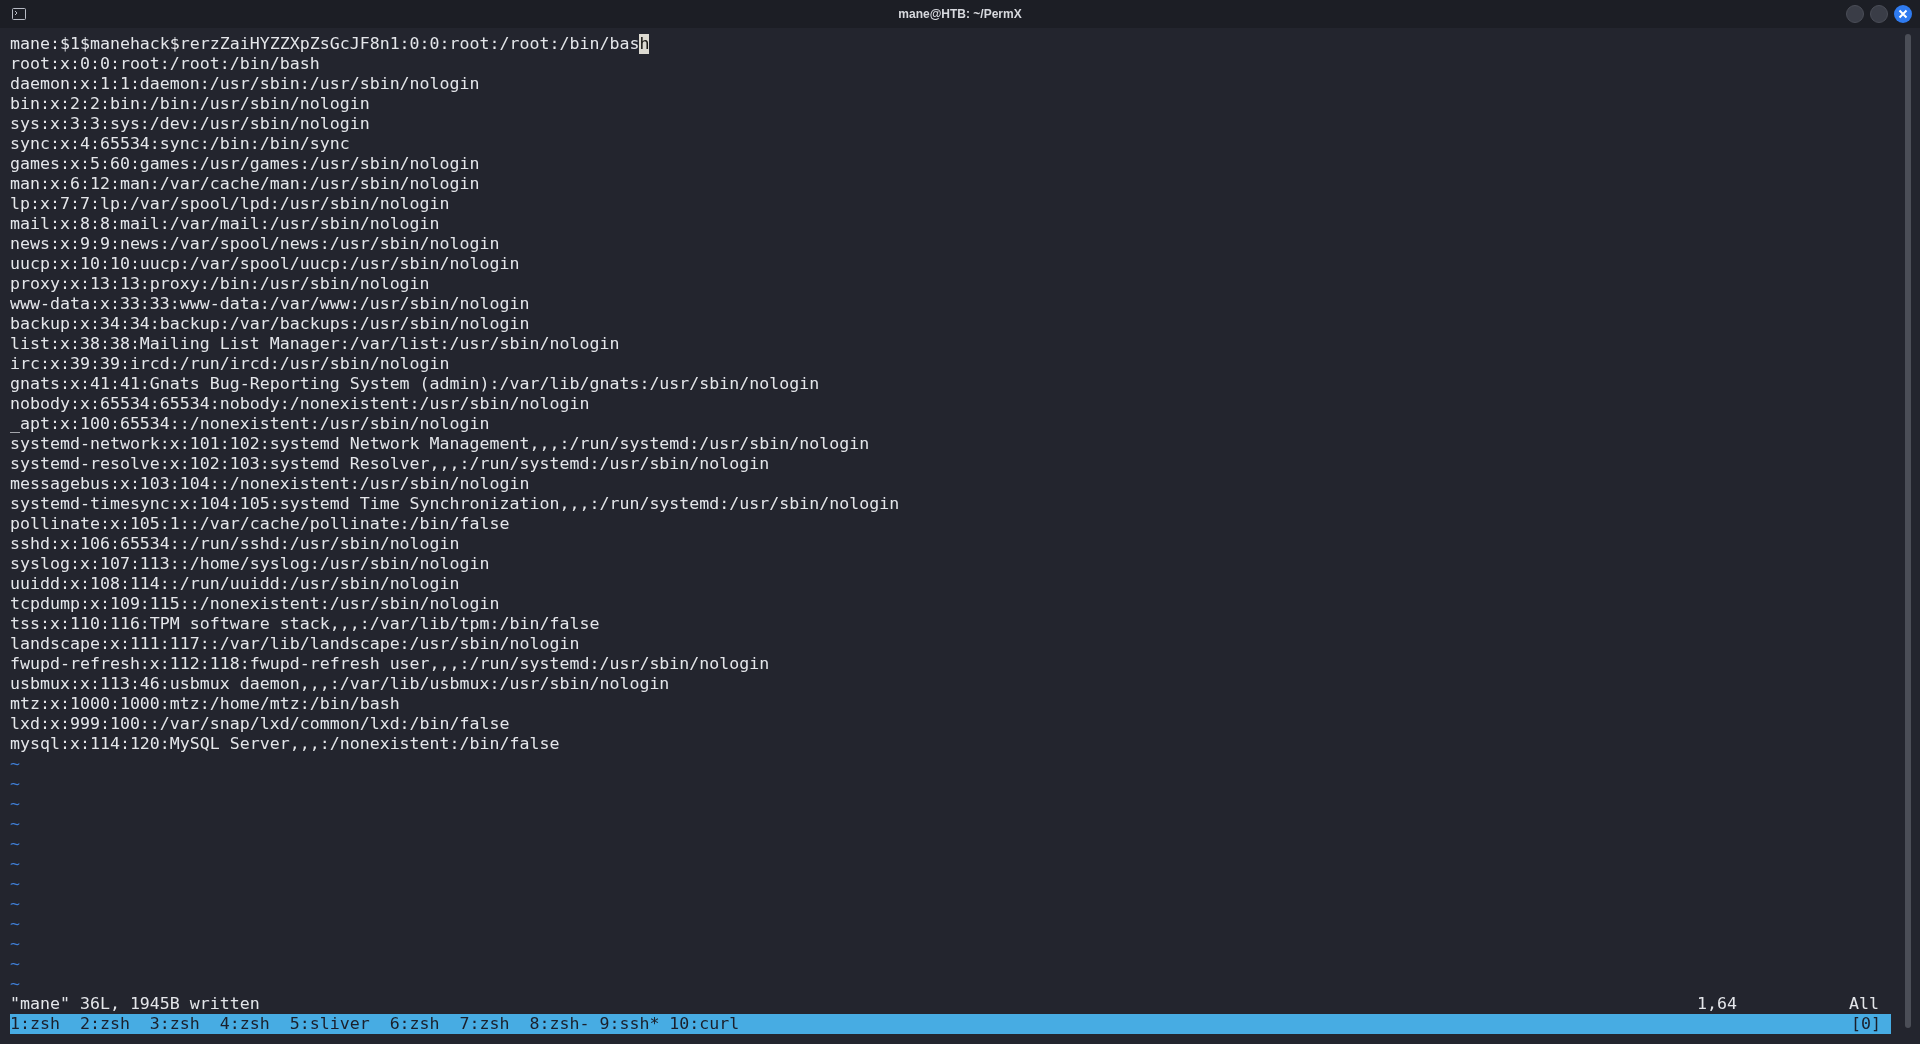 The width and height of the screenshot is (1920, 1044). What do you see at coordinates (250, 423) in the screenshot?
I see `text-line: _apt:x:100:65534::/nonexistent:/usr/sbin/nologin` at bounding box center [250, 423].